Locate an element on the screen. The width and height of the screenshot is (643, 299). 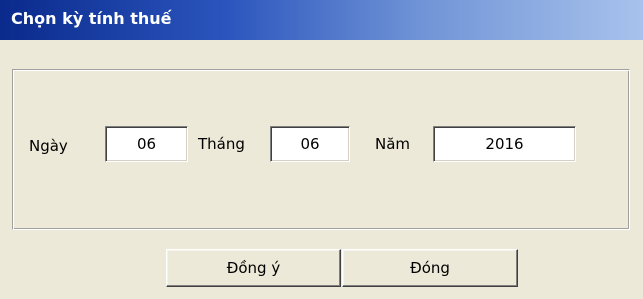
ok-button: Đồng ý is located at coordinates (253, 268).